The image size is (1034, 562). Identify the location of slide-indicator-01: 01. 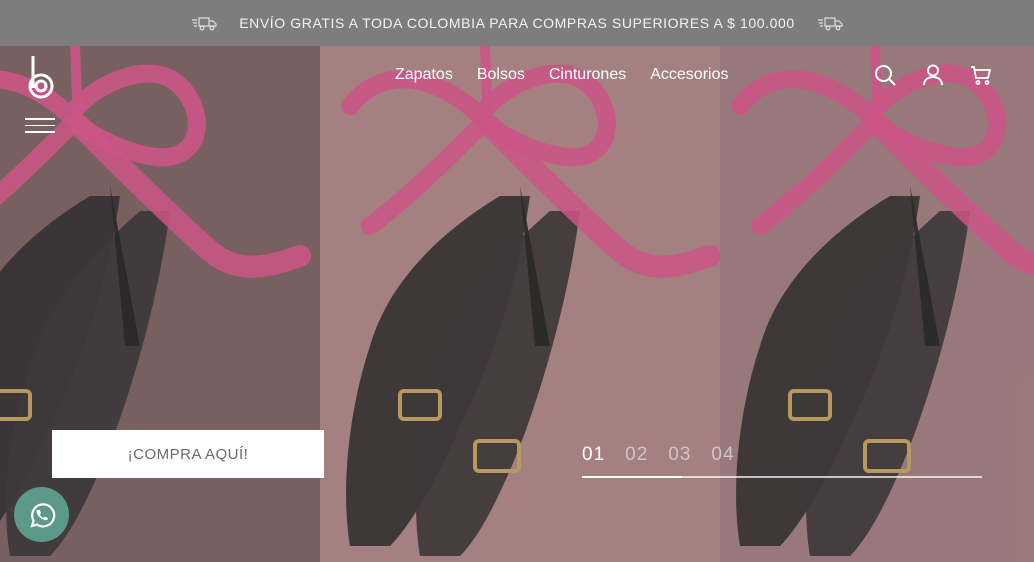
(593, 455).